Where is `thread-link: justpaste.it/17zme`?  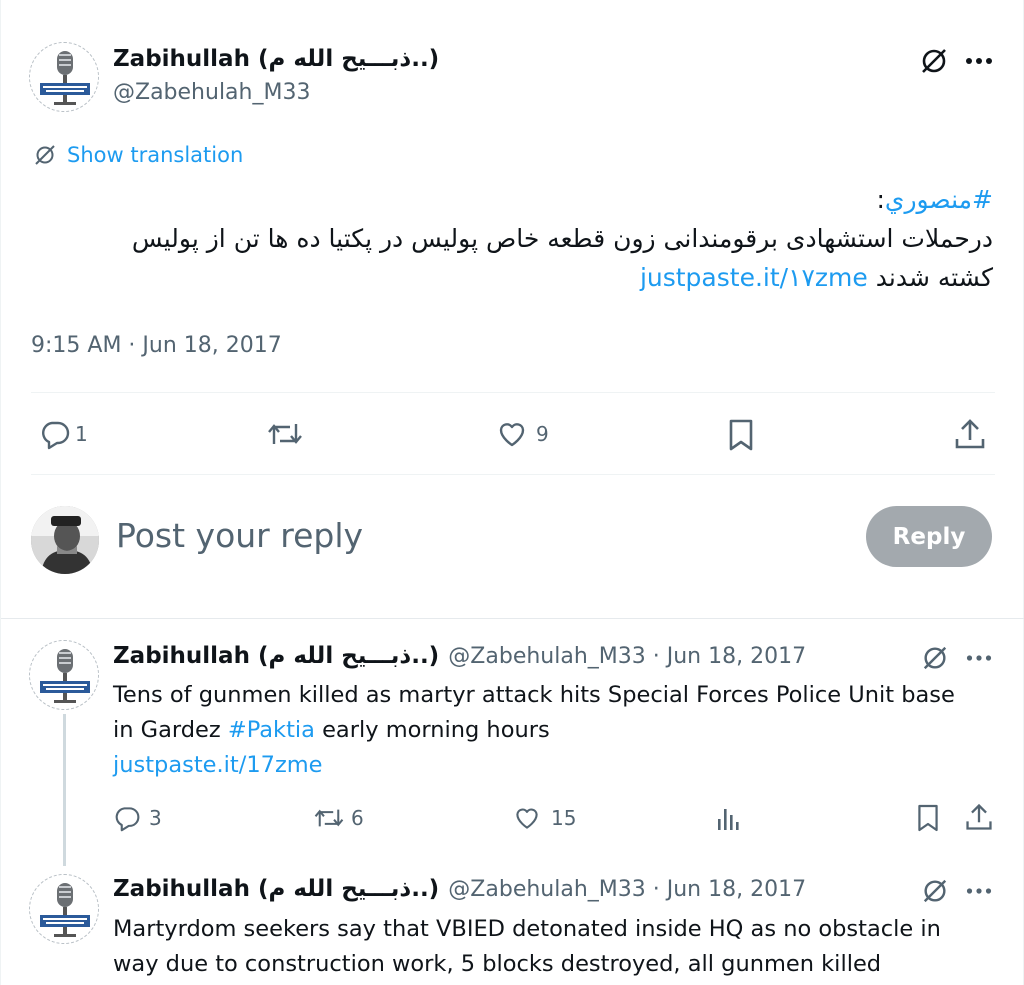 thread-link: justpaste.it/17zme is located at coordinates (558, 765).